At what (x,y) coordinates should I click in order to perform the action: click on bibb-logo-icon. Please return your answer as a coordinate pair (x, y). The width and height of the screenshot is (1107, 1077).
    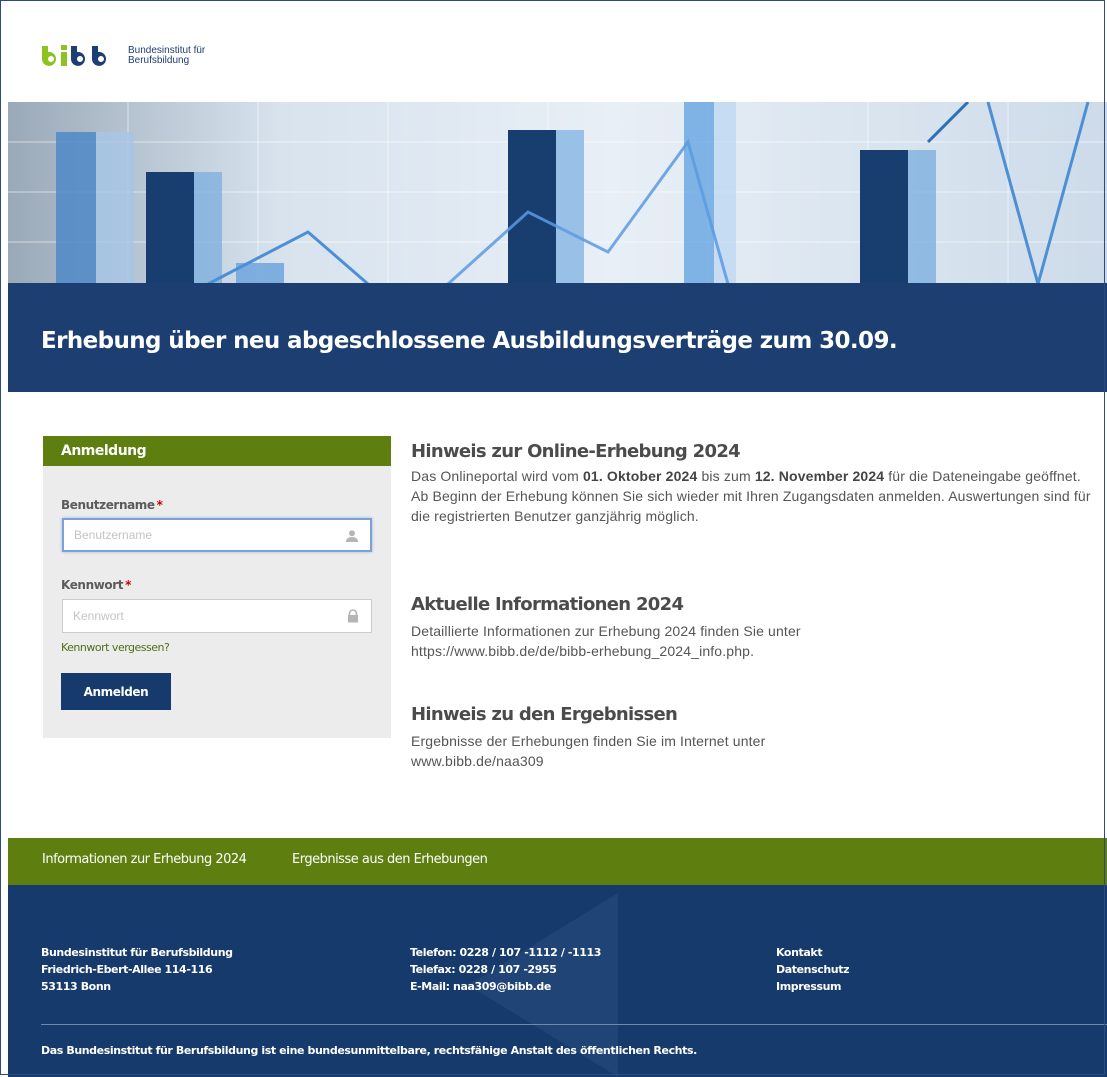
    Looking at the image, I should click on (74, 55).